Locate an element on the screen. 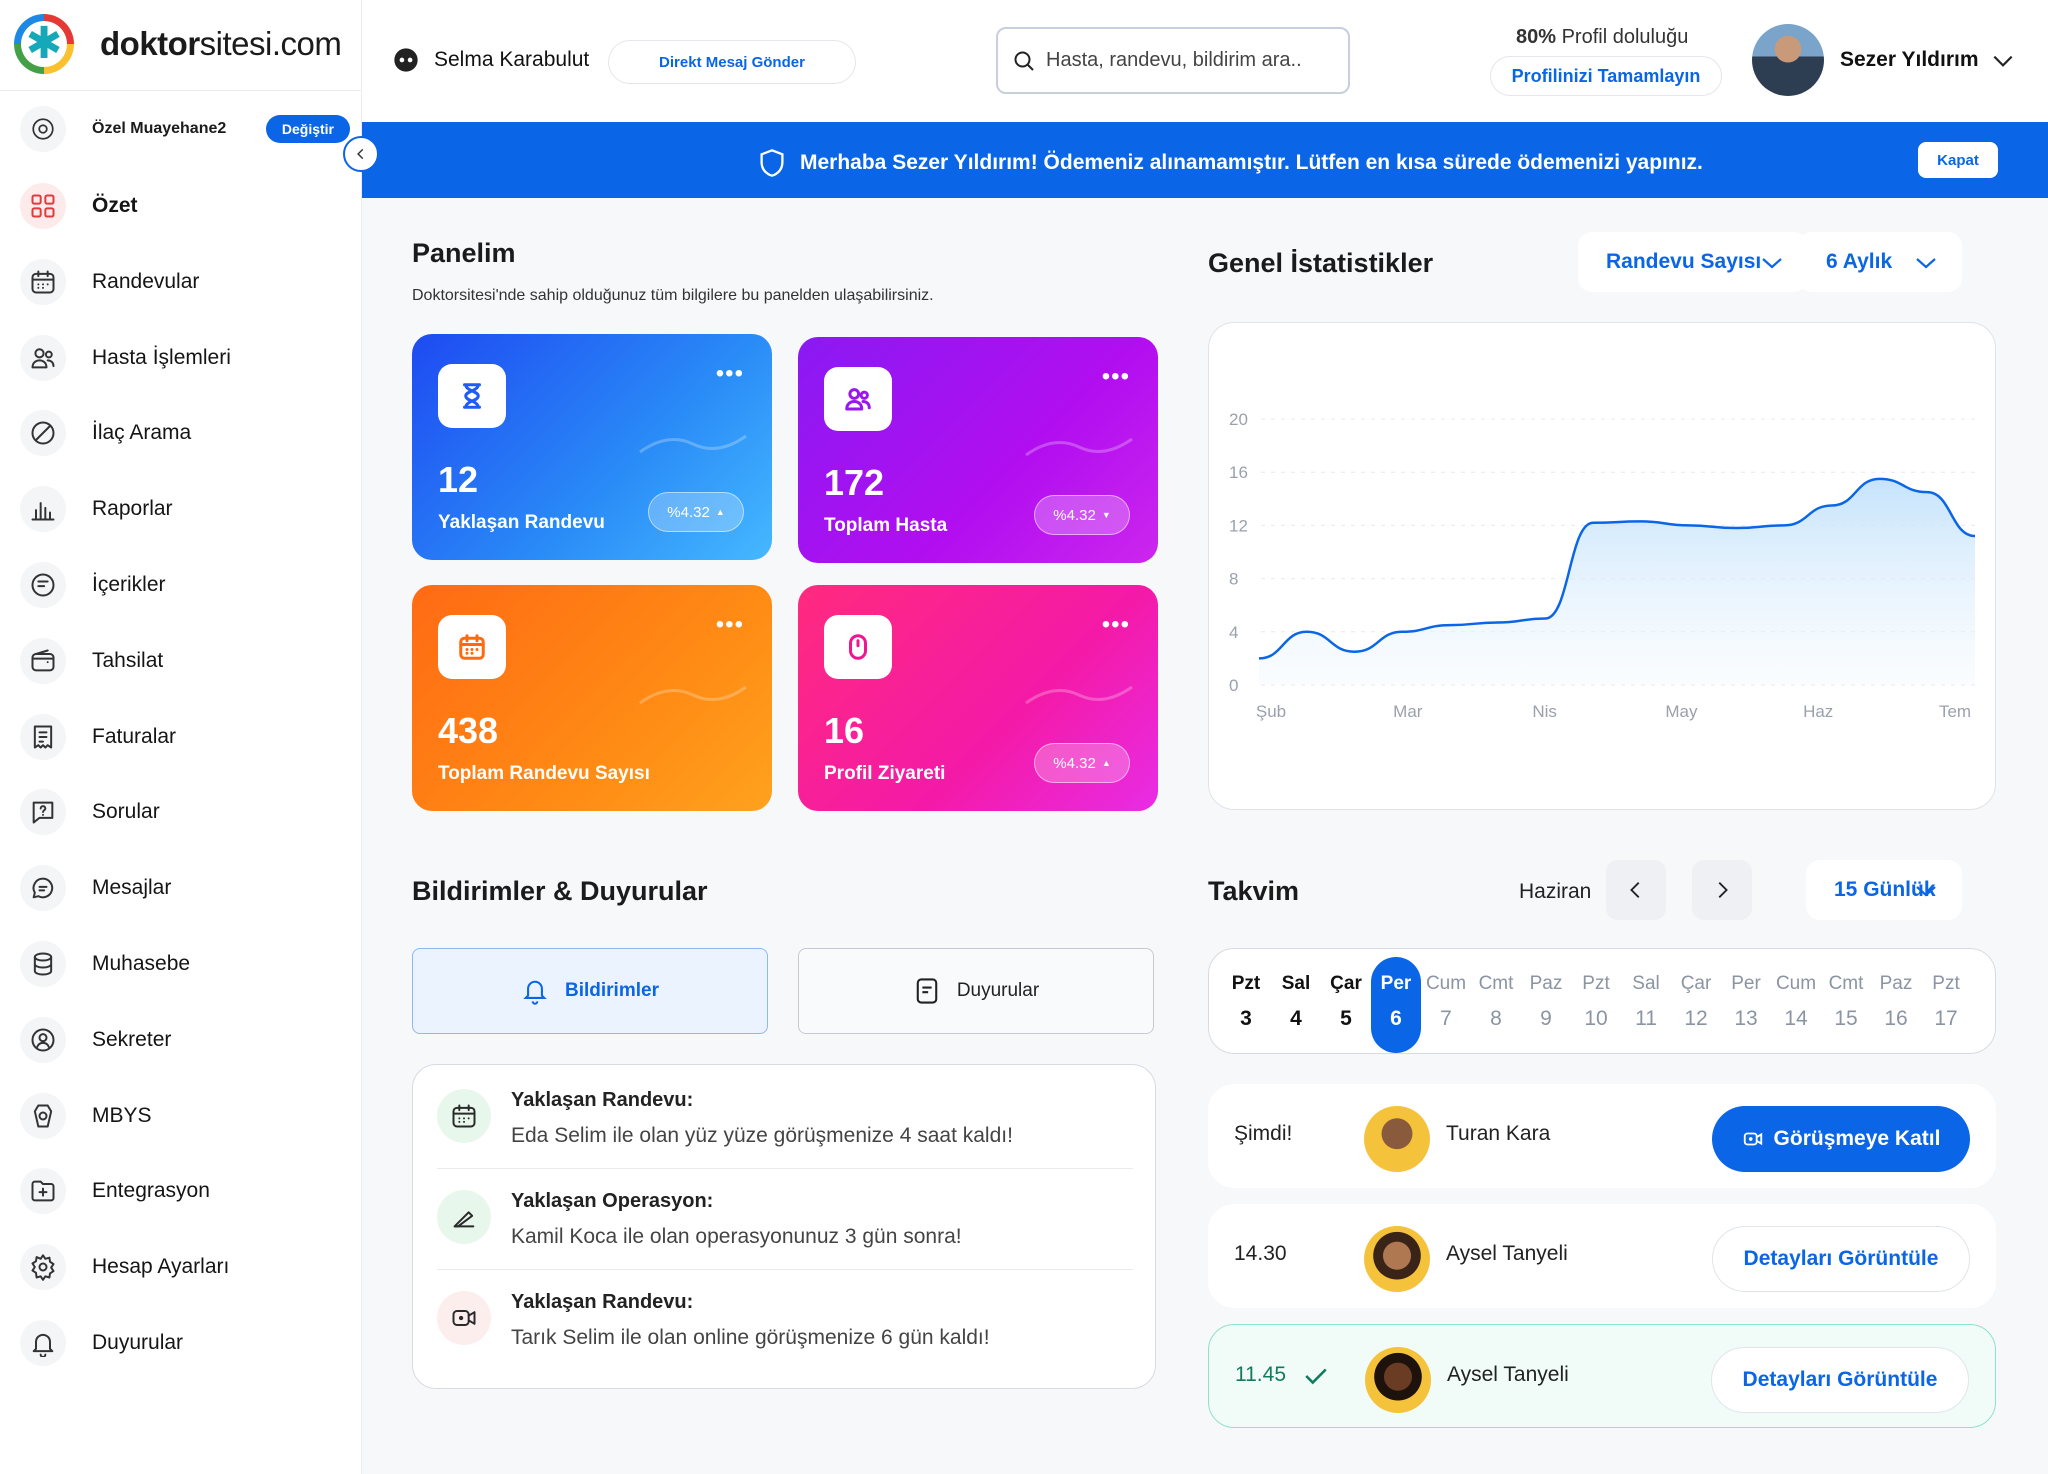 Image resolution: width=2048 pixels, height=1474 pixels. sidebar-item-hesap-ayarları: Hesap Ayarları is located at coordinates (125, 1267).